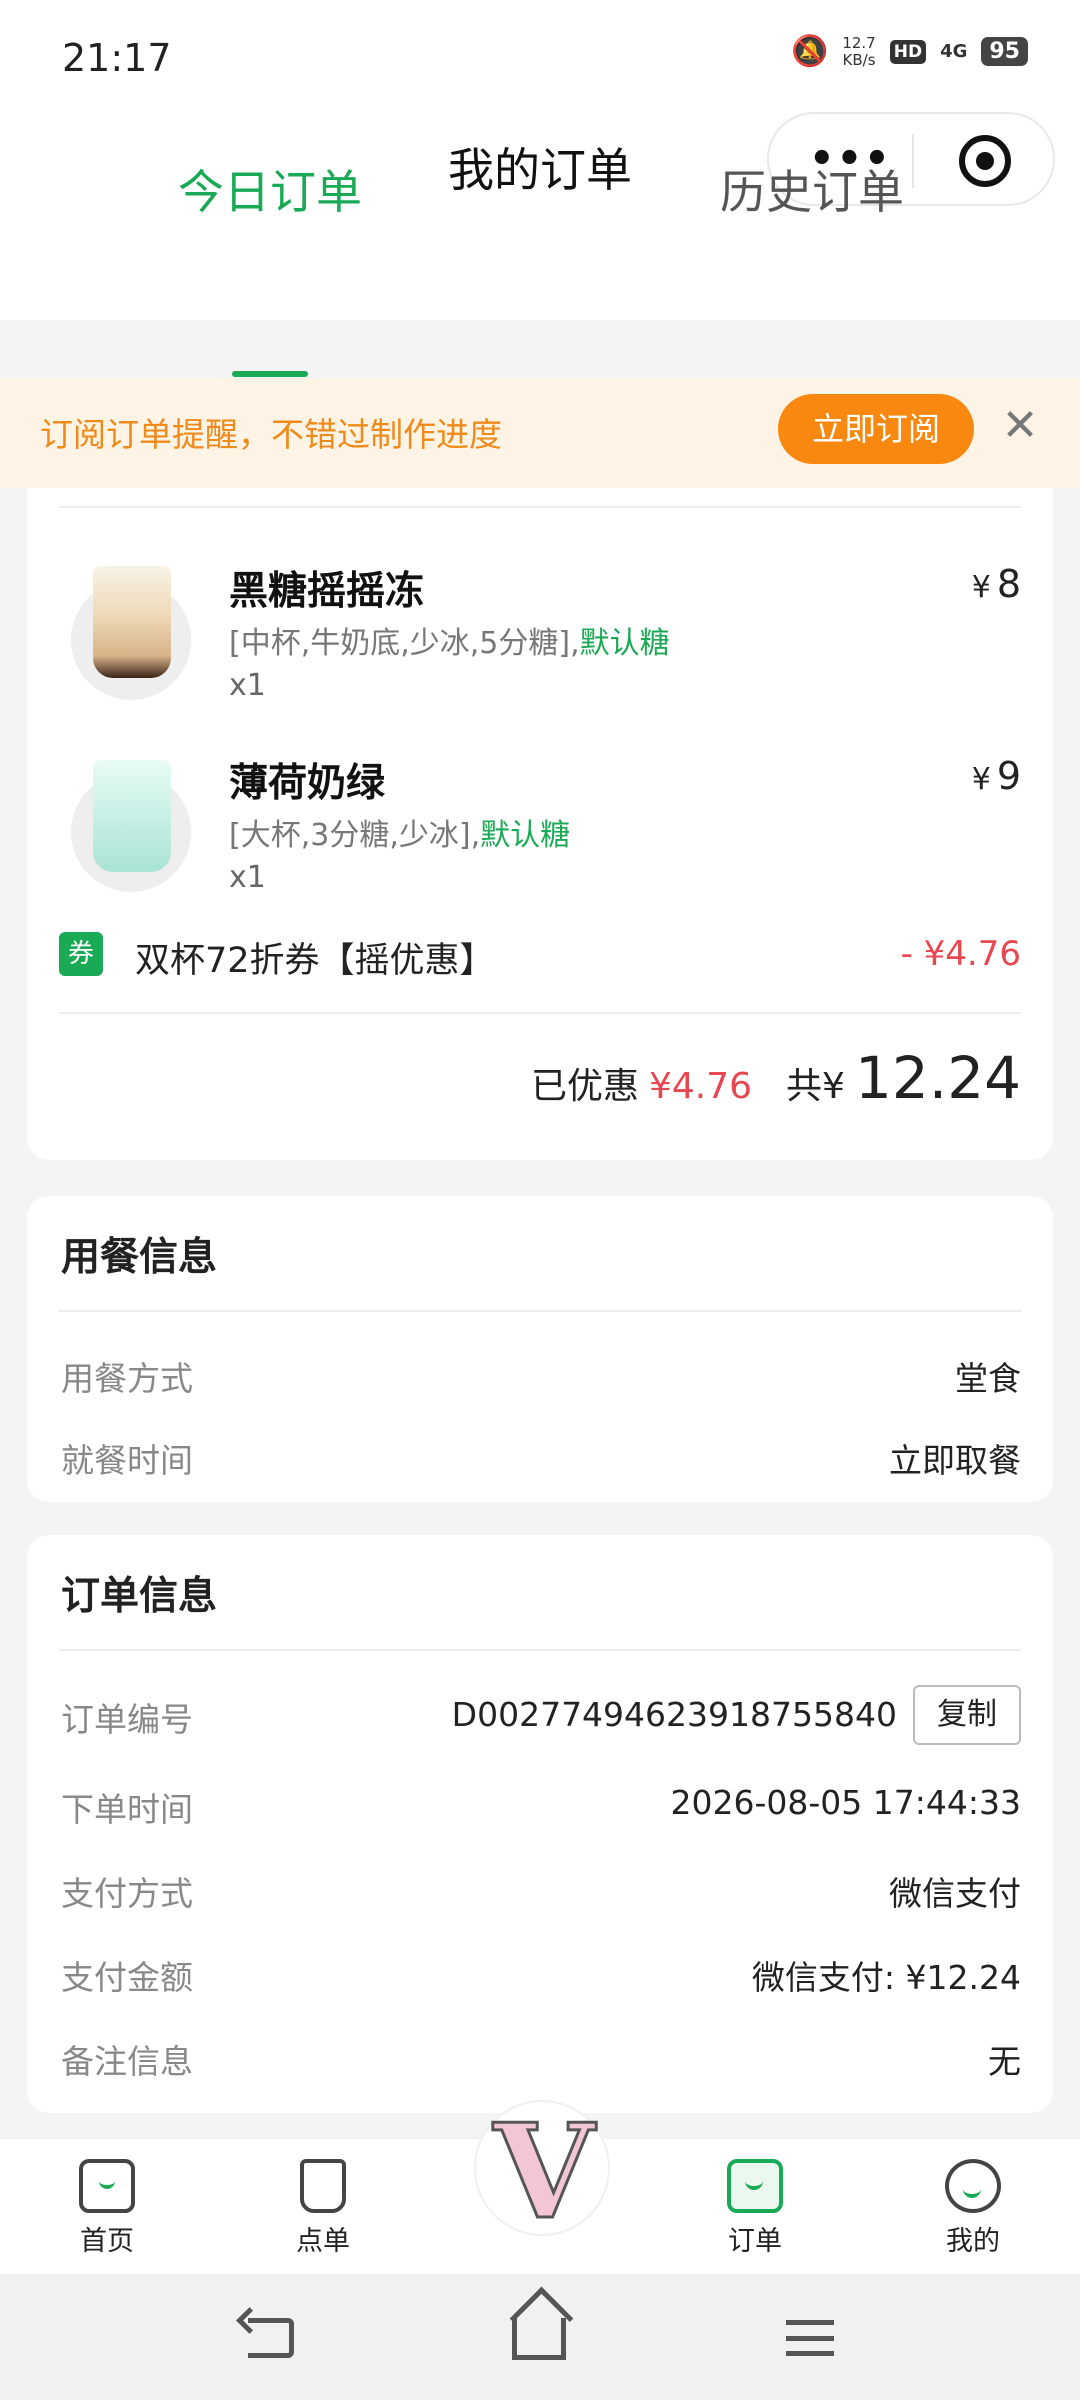 This screenshot has height=2400, width=1080. I want to click on coupon-name: 双杯72折券【摇优惠】, so click(315, 961).